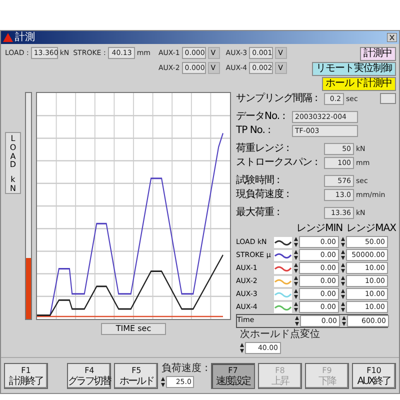 The image size is (400, 400). I want to click on column-header: レンジMIN, so click(319, 229).